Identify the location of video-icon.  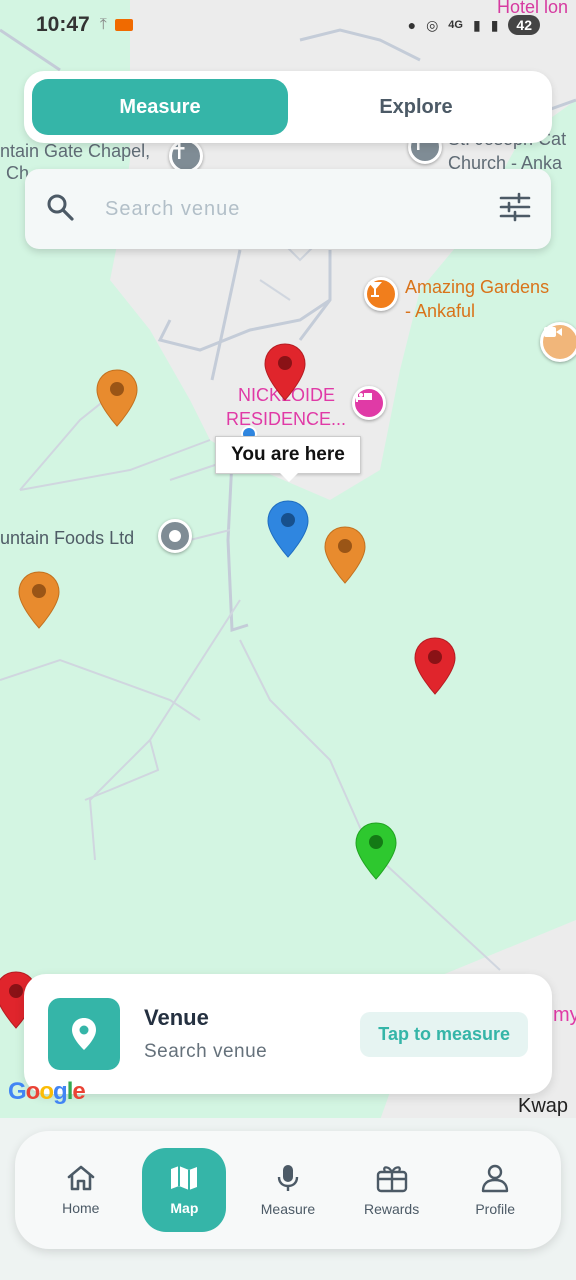
(558, 342).